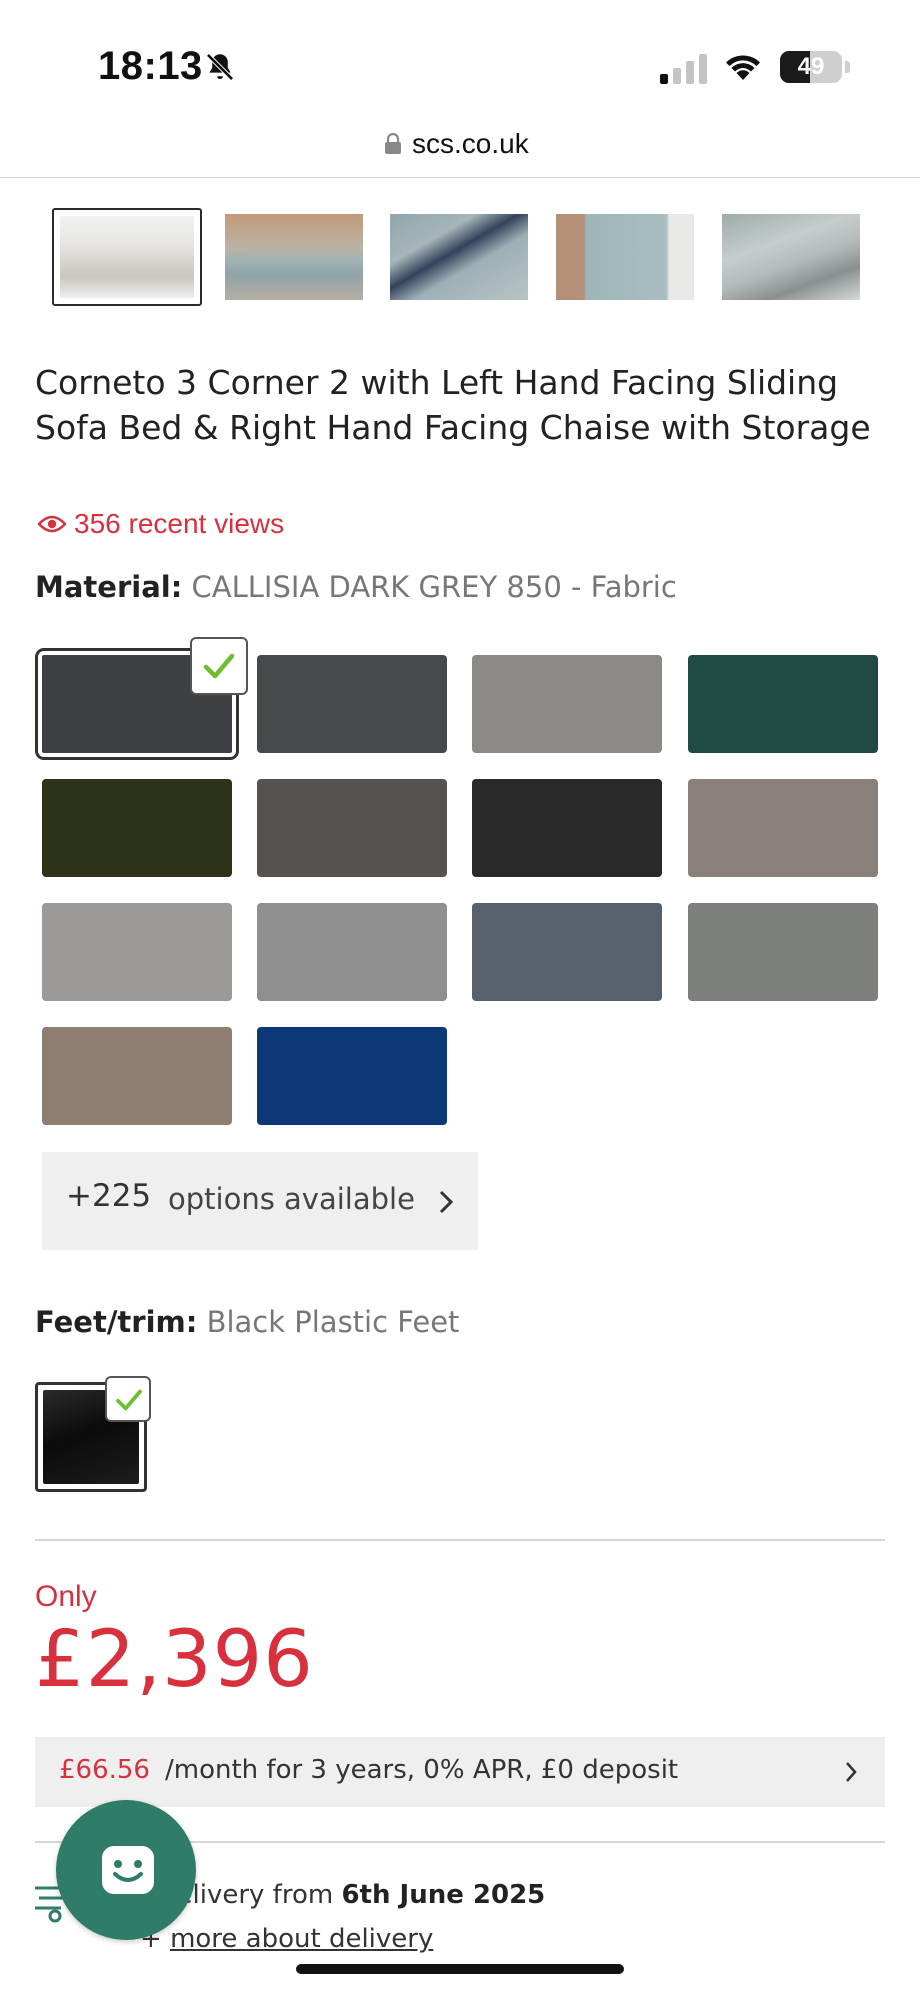 The width and height of the screenshot is (920, 1995). I want to click on delivery-text: delivery from 6th June 2025, so click(352, 1895).